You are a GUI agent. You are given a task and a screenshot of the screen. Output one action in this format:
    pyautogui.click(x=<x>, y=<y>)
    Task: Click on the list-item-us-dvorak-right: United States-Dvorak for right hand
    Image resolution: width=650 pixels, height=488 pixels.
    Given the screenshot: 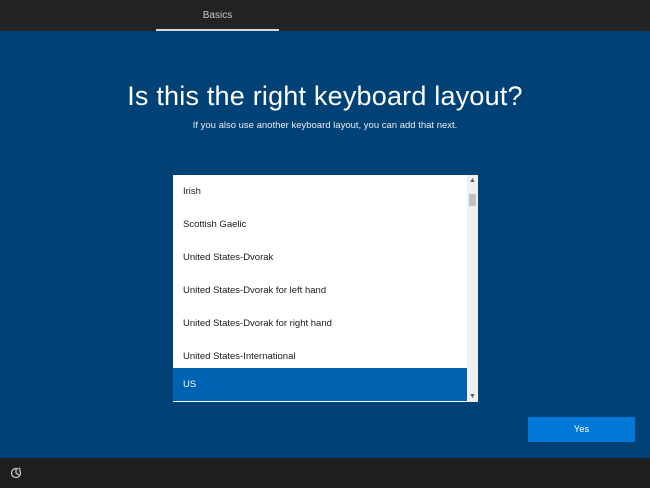 What is the action you would take?
    pyautogui.click(x=320, y=323)
    